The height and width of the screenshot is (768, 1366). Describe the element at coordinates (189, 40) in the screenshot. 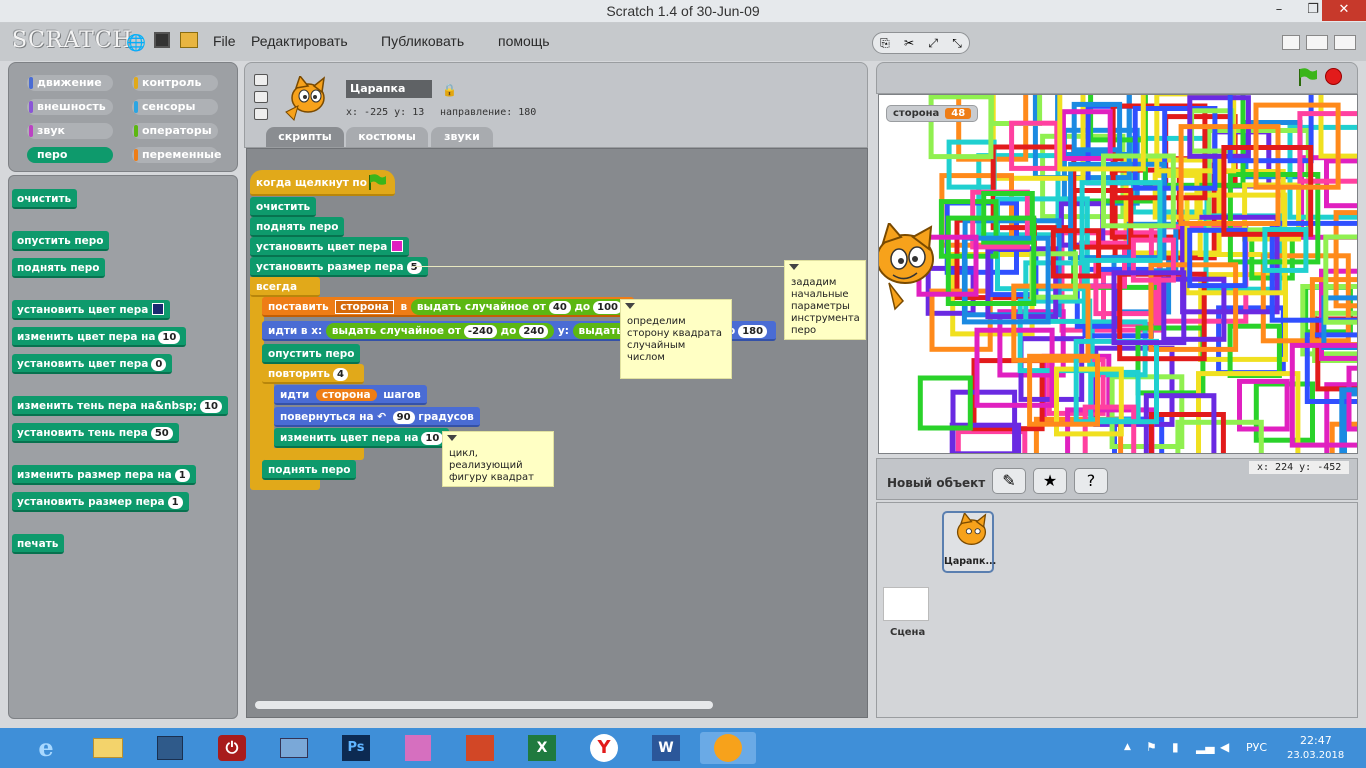

I see `share-icon` at that location.